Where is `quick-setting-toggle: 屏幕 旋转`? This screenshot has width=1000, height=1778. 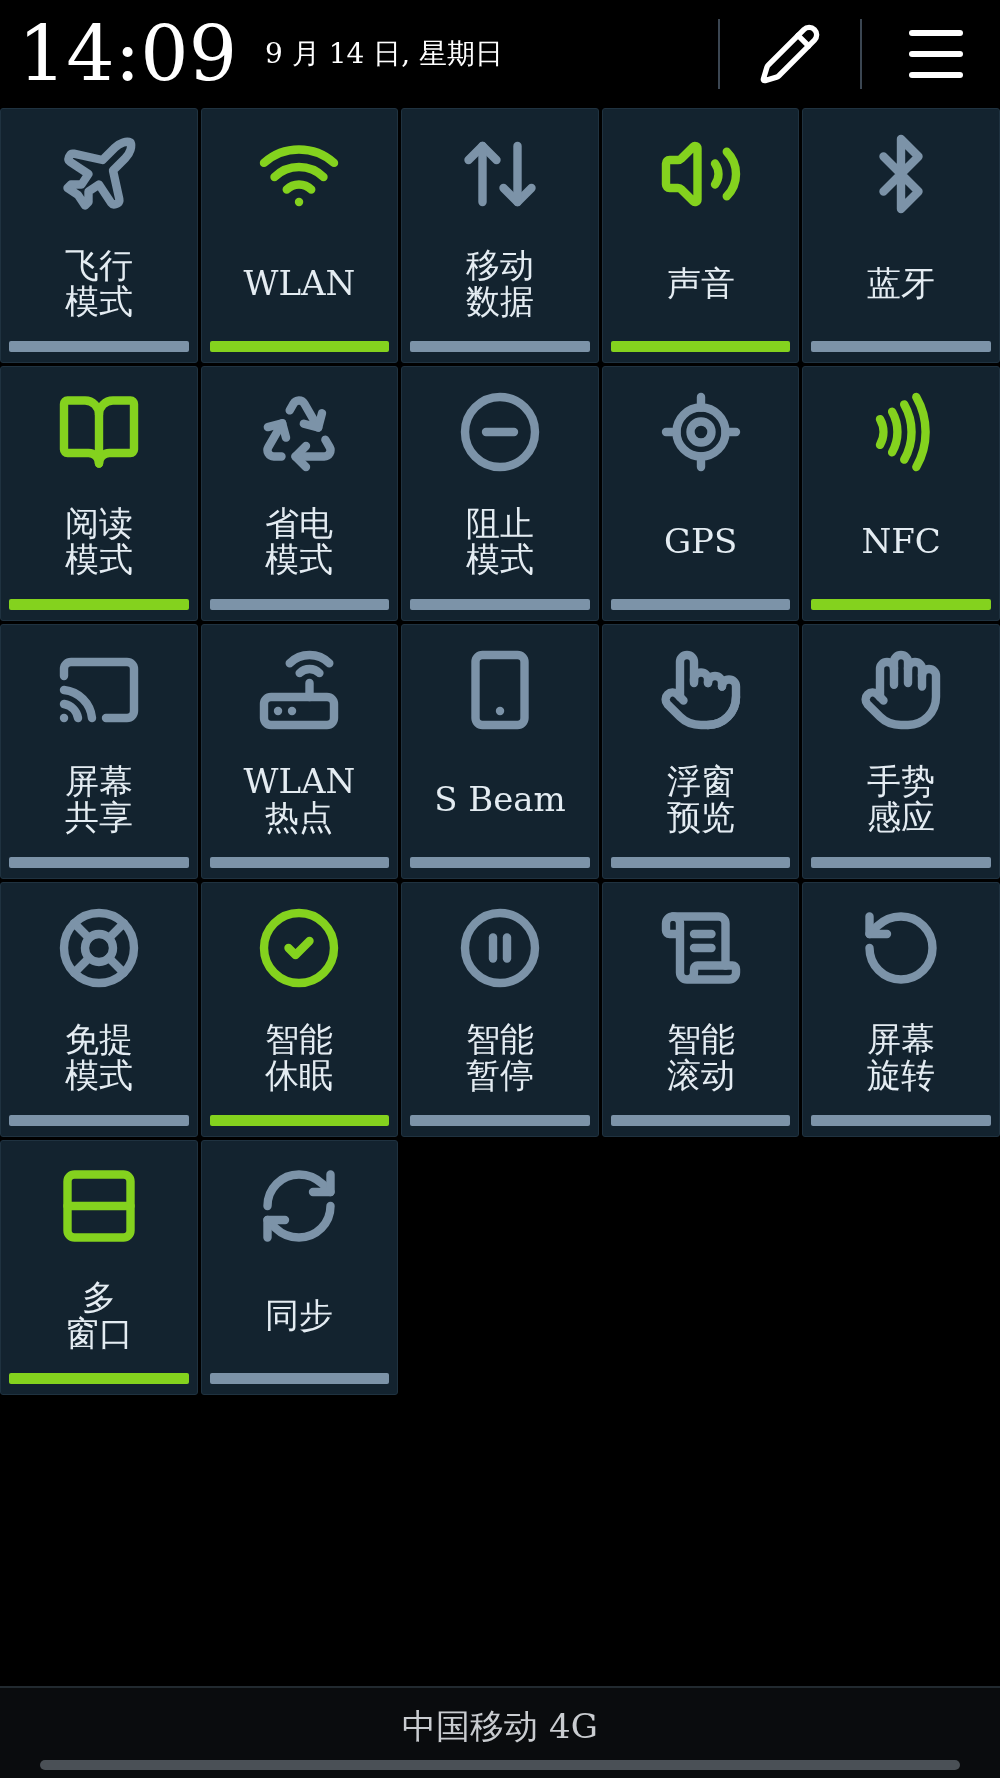 quick-setting-toggle: 屏幕 旋转 is located at coordinates (901, 1009).